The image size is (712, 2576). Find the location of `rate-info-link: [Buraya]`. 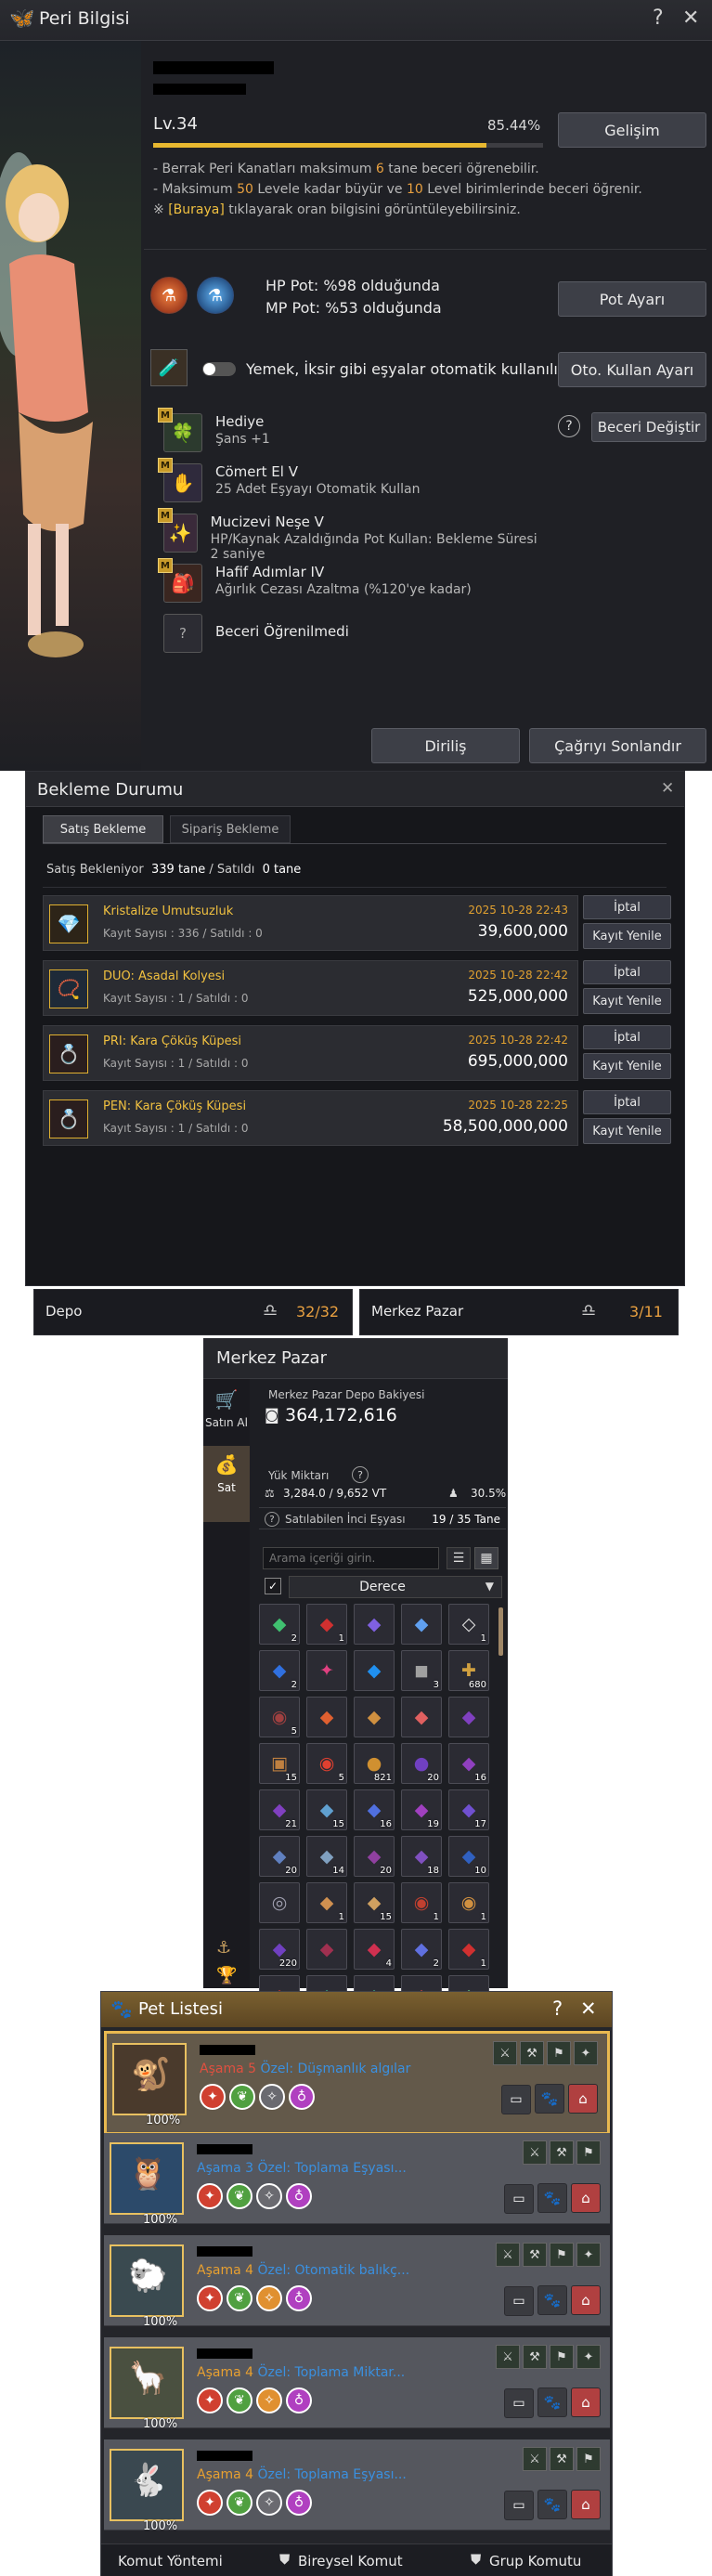

rate-info-link: [Buraya] is located at coordinates (197, 209).